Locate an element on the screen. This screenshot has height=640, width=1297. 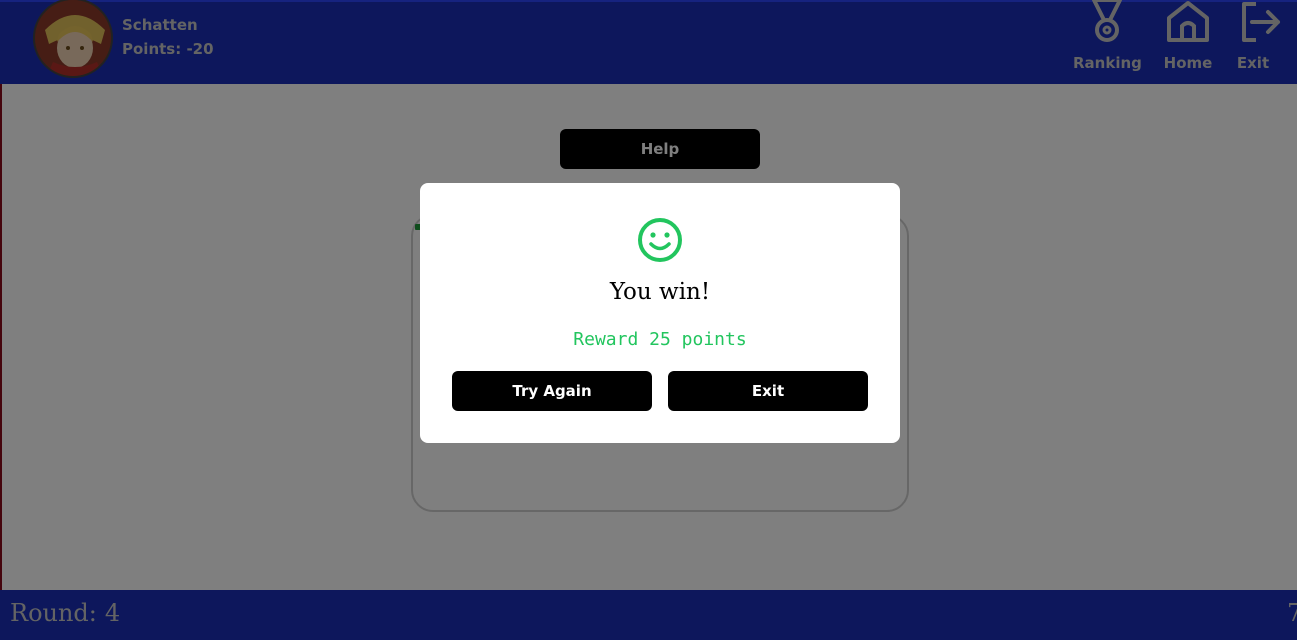
smile-icon is located at coordinates (660, 240).